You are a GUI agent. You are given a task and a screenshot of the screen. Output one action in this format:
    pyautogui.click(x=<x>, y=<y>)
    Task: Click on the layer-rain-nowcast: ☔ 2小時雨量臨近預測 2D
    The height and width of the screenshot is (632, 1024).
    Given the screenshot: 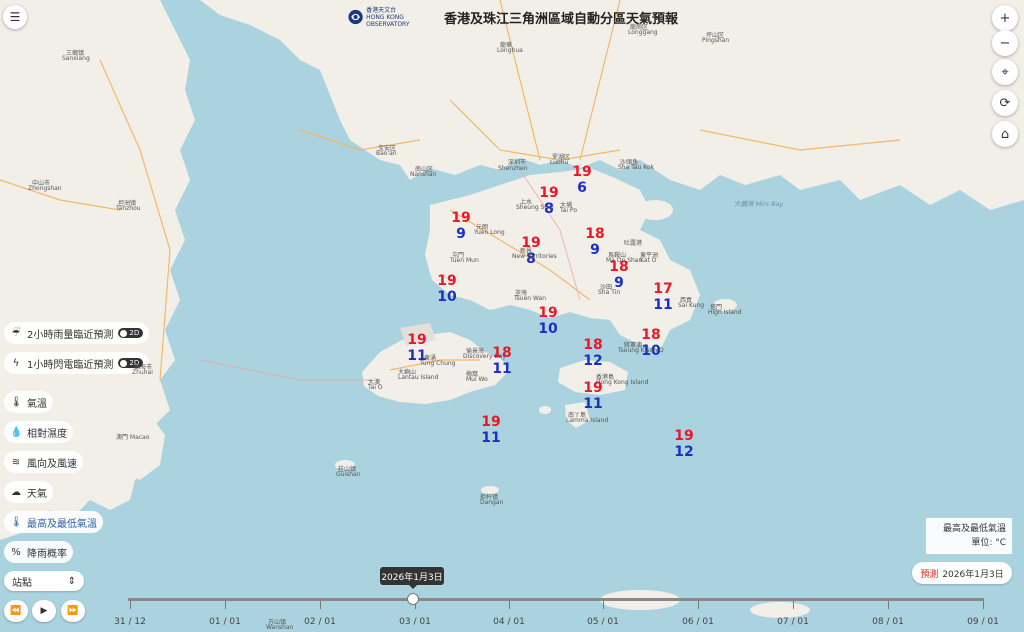 What is the action you would take?
    pyautogui.click(x=77, y=333)
    